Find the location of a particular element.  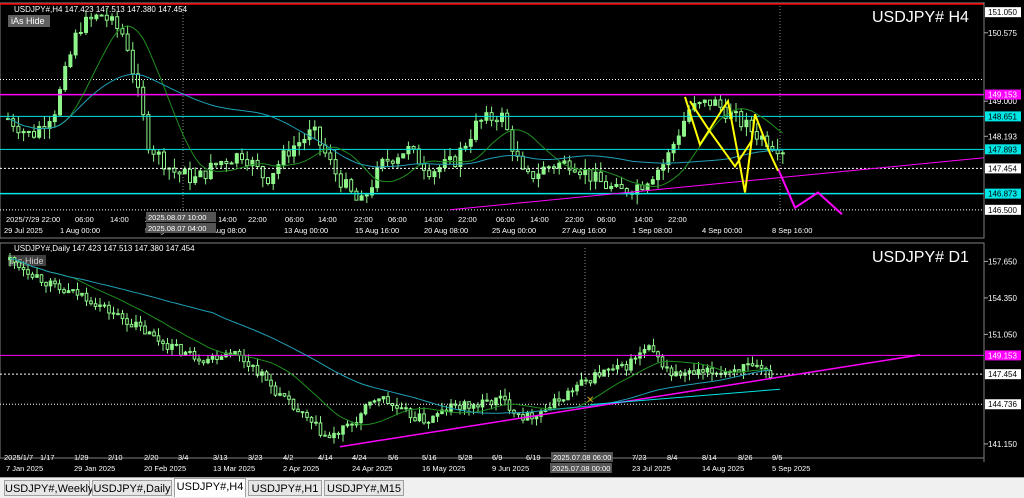

h4-time-label-upper: 14:00 is located at coordinates (539, 219).